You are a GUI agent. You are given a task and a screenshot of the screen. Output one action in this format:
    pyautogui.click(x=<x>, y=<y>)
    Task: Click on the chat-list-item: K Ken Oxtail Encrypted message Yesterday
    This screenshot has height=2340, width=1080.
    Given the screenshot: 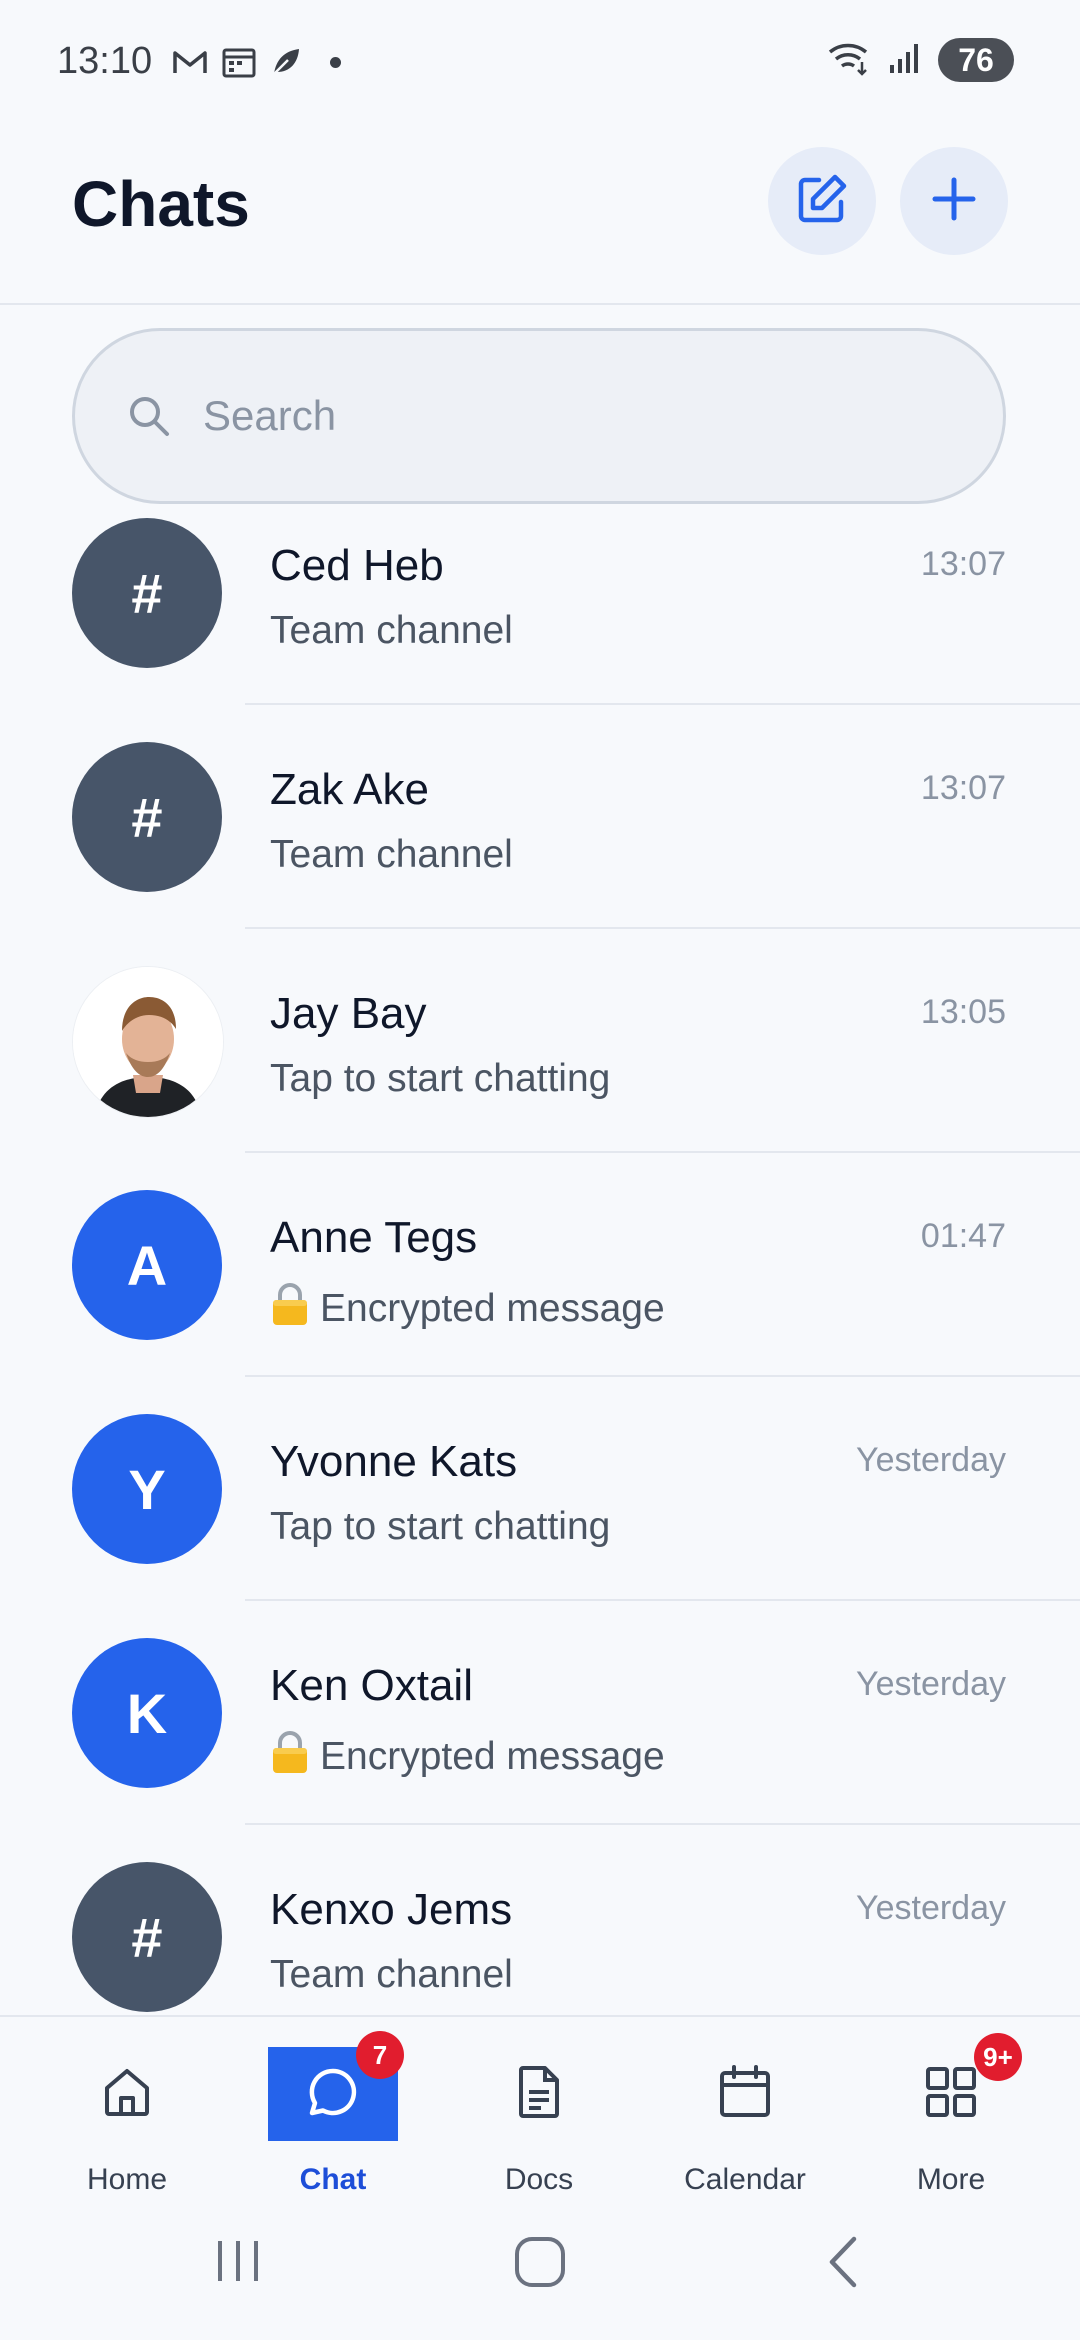 What is the action you would take?
    pyautogui.click(x=540, y=1713)
    